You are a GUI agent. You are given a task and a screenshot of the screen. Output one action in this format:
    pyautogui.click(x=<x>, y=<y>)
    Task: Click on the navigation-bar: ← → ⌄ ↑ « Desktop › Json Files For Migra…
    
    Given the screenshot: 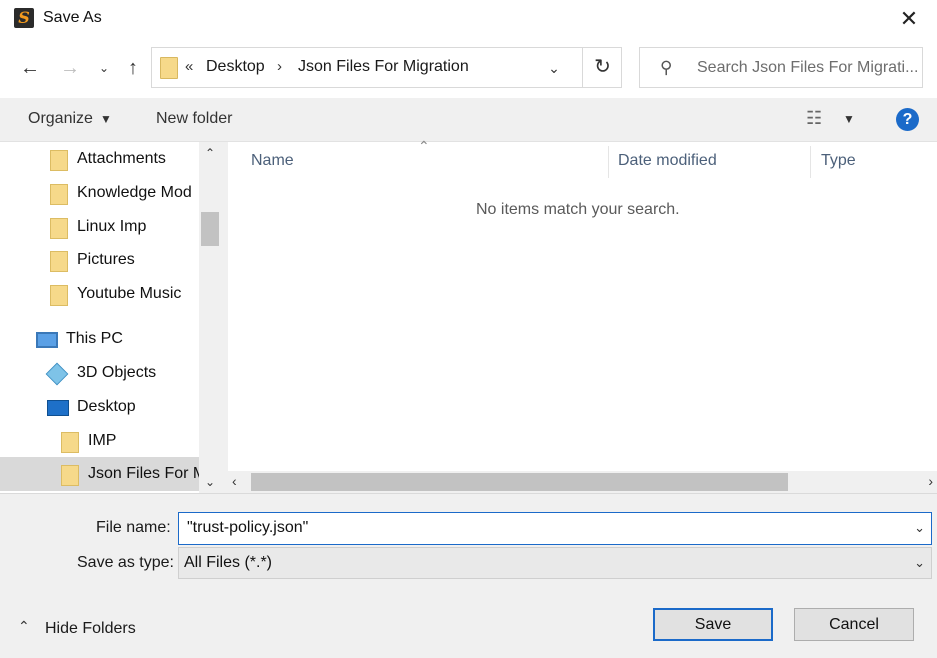 What is the action you would take?
    pyautogui.click(x=468, y=68)
    